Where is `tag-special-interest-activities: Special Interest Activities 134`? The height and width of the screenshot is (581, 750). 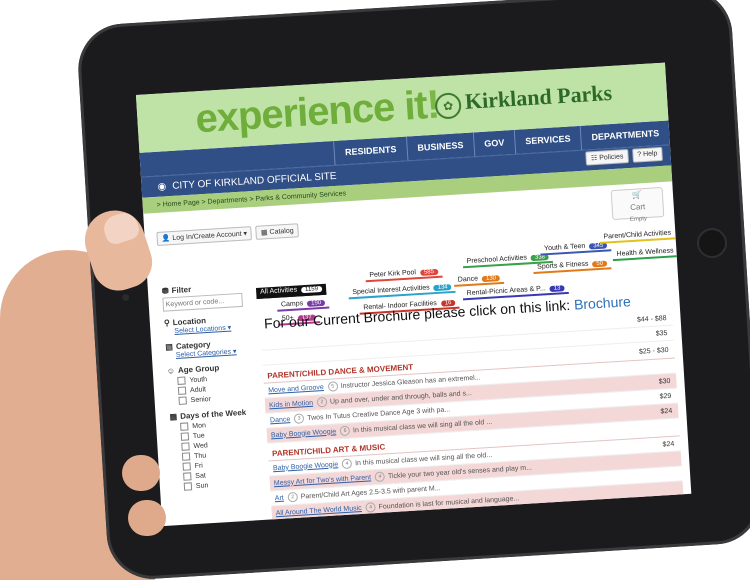 tag-special-interest-activities: Special Interest Activities 134 is located at coordinates (402, 290).